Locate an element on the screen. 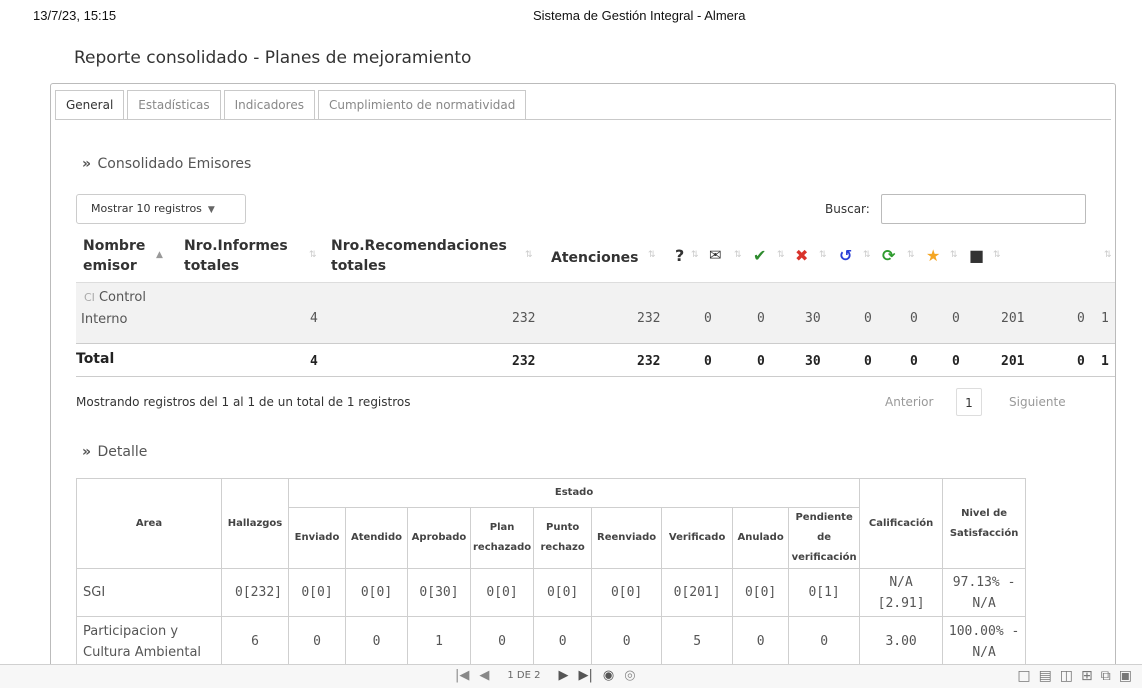 Image resolution: width=1142 pixels, height=688 pixels. back-circle-icon: ◉ is located at coordinates (608, 675).